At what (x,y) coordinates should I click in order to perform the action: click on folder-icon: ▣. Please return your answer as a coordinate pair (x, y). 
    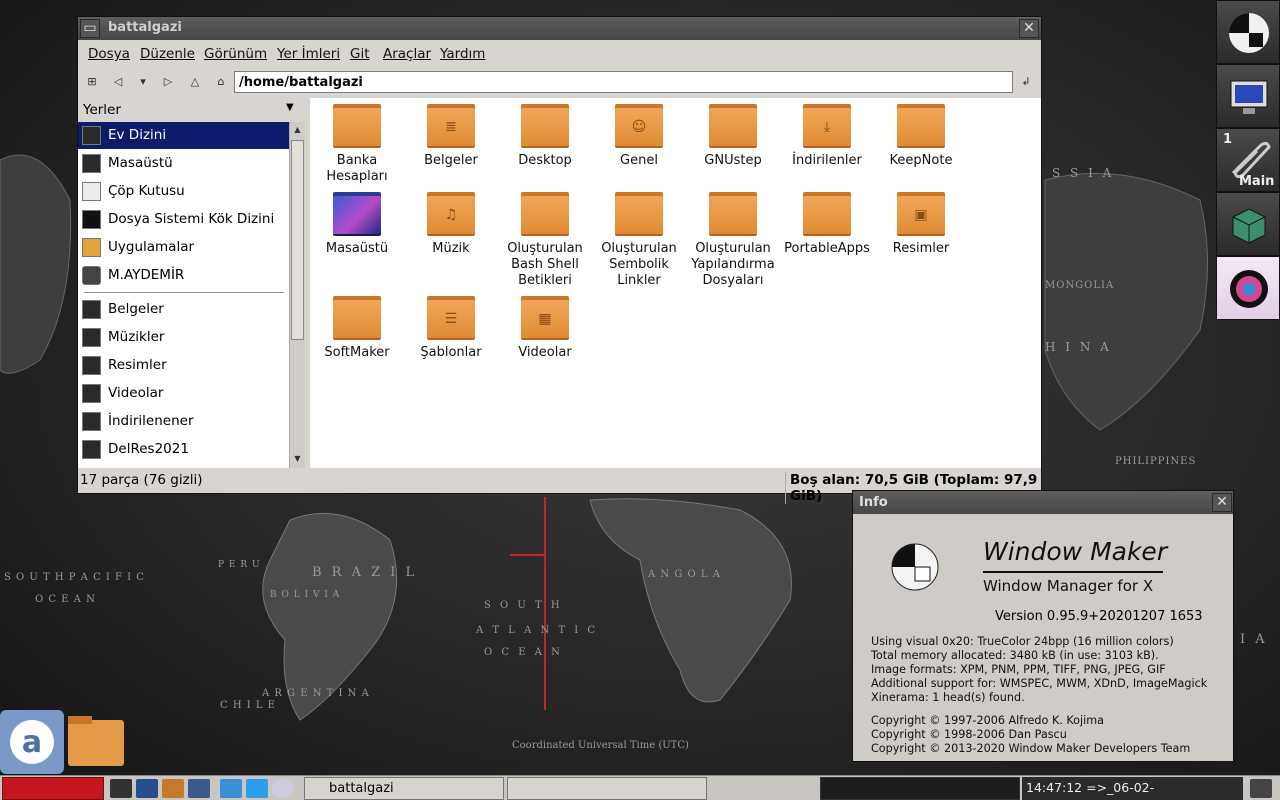
    Looking at the image, I should click on (921, 214).